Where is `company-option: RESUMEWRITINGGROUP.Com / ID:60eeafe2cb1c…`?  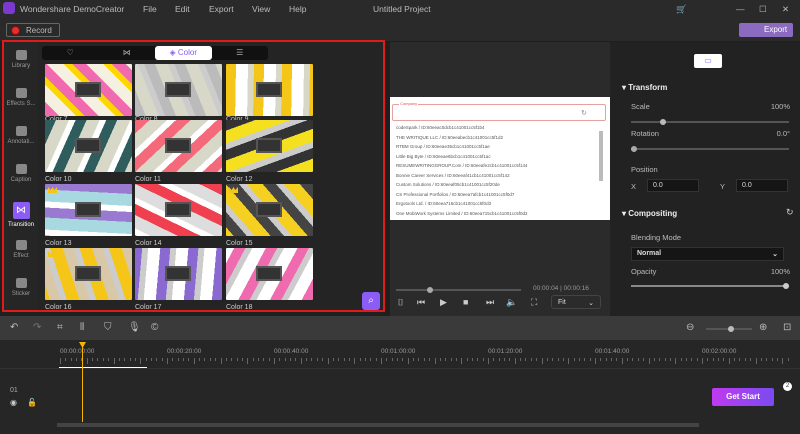 company-option: RESUMEWRITINGGROUP.Com / ID:60eeafe2cb1c… is located at coordinates (461, 165).